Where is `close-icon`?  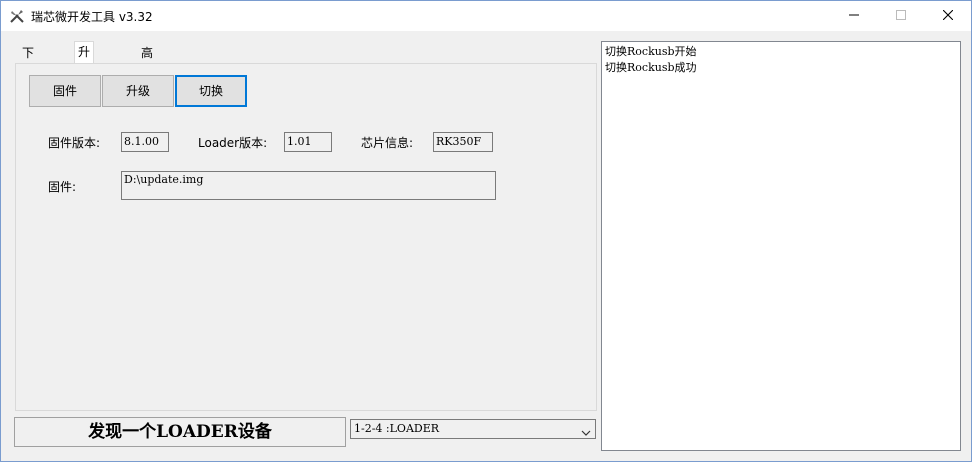
close-icon is located at coordinates (948, 15).